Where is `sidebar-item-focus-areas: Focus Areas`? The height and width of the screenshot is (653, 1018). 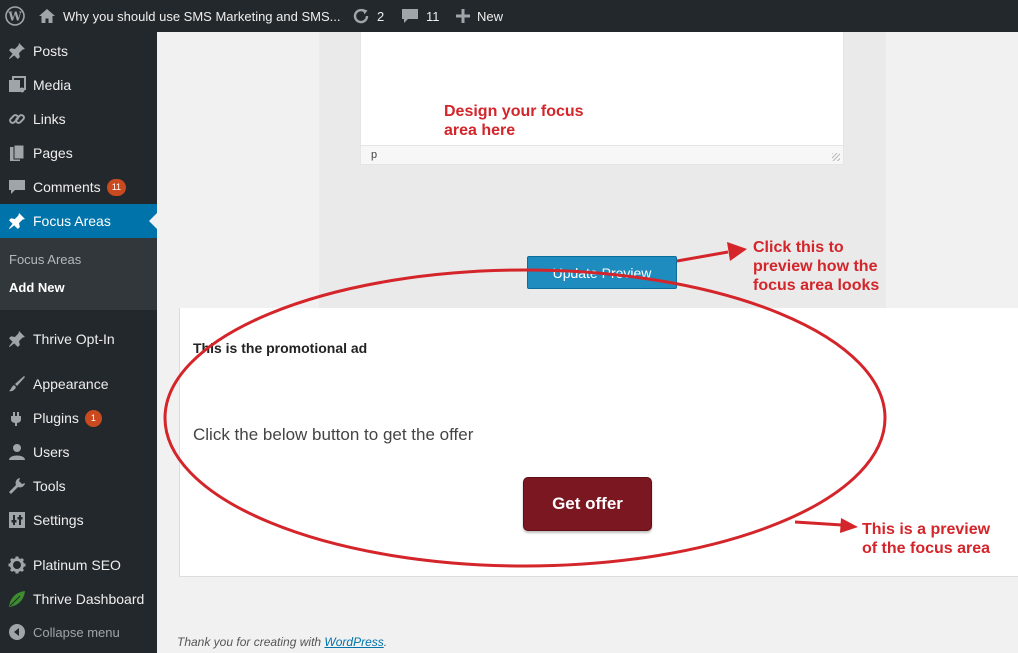
sidebar-item-focus-areas: Focus Areas is located at coordinates (78, 221).